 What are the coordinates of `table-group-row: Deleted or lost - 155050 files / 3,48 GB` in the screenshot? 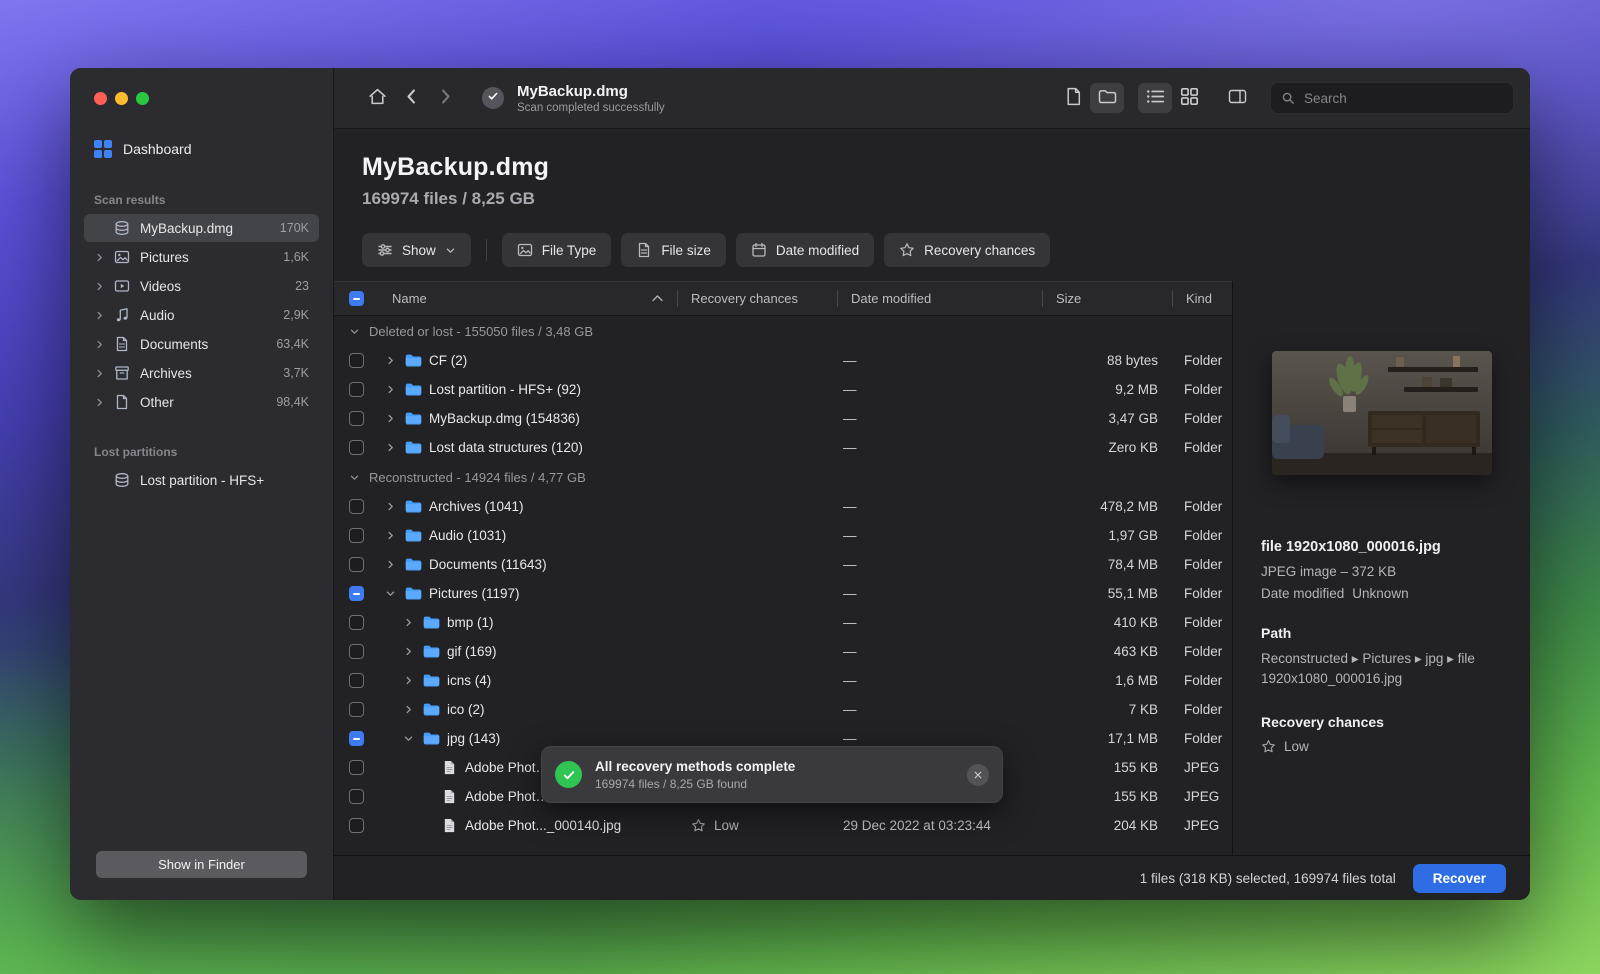 It's located at (783, 331).